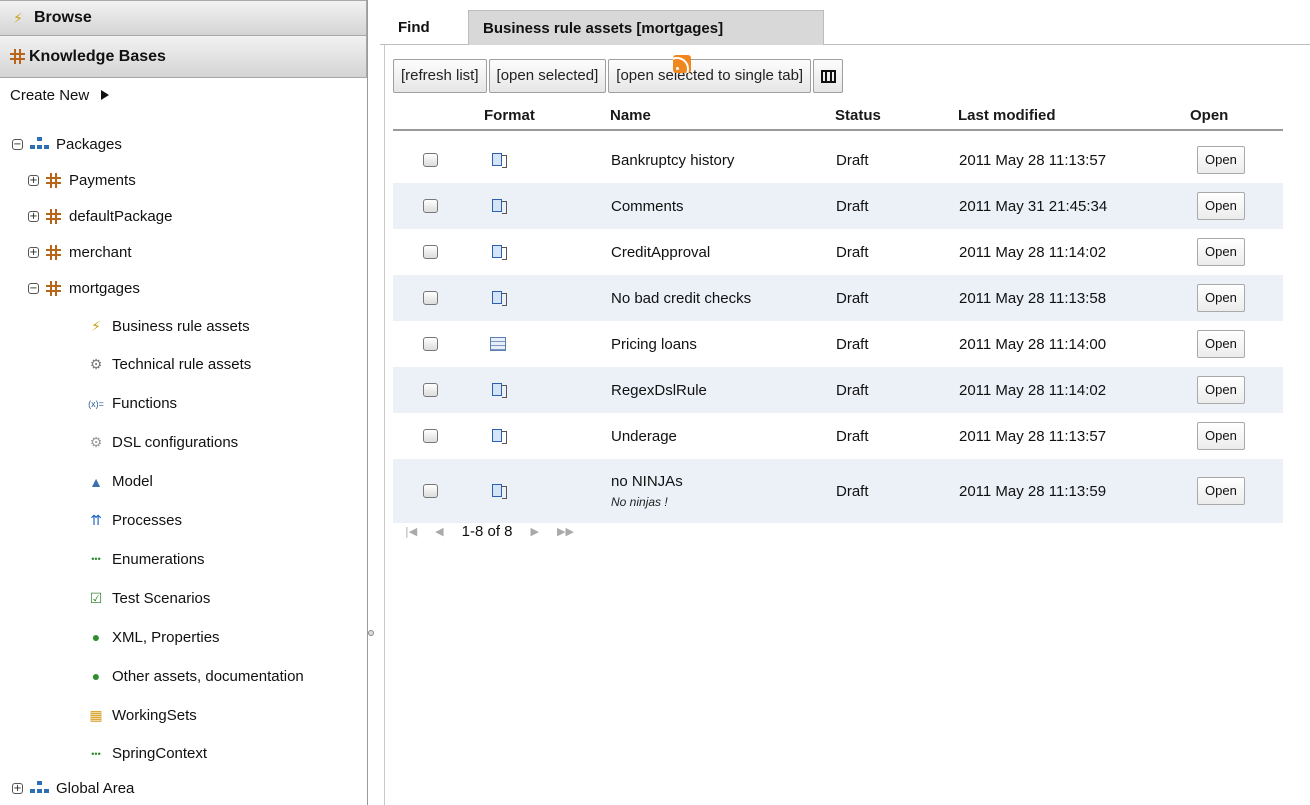 The image size is (1310, 805). Describe the element at coordinates (84, 288) in the screenshot. I see `tree-item-package: − mortgages` at that location.